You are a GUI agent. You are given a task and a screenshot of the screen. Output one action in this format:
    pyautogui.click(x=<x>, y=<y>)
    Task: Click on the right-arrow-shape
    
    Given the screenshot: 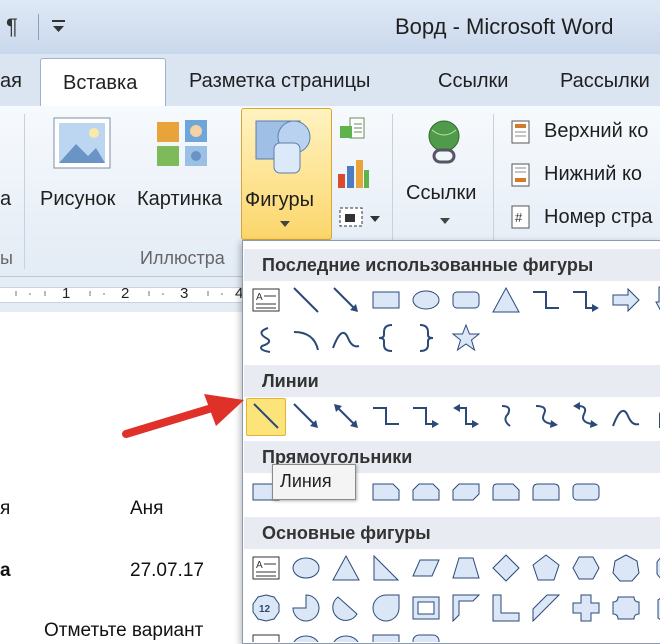 What is the action you would take?
    pyautogui.click(x=626, y=300)
    